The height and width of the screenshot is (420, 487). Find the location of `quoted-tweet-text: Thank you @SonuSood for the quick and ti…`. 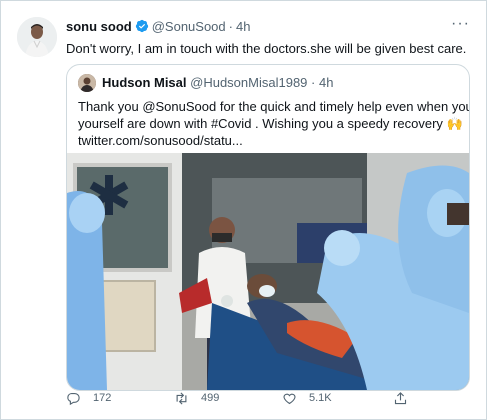

quoted-tweet-text: Thank you @SonuSood for the quick and ti… is located at coordinates (274, 123).